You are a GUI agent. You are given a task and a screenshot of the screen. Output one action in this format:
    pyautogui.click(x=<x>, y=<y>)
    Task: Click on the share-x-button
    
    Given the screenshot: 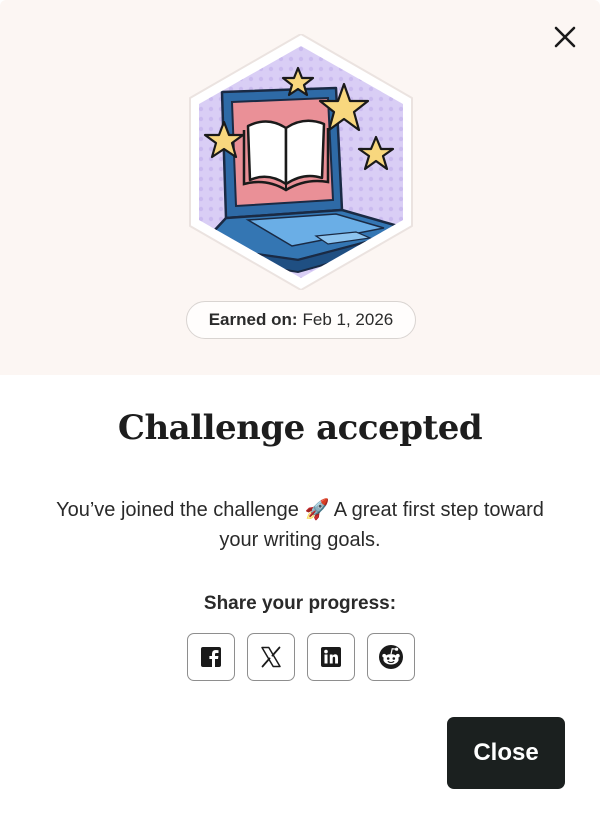 What is the action you would take?
    pyautogui.click(x=271, y=657)
    